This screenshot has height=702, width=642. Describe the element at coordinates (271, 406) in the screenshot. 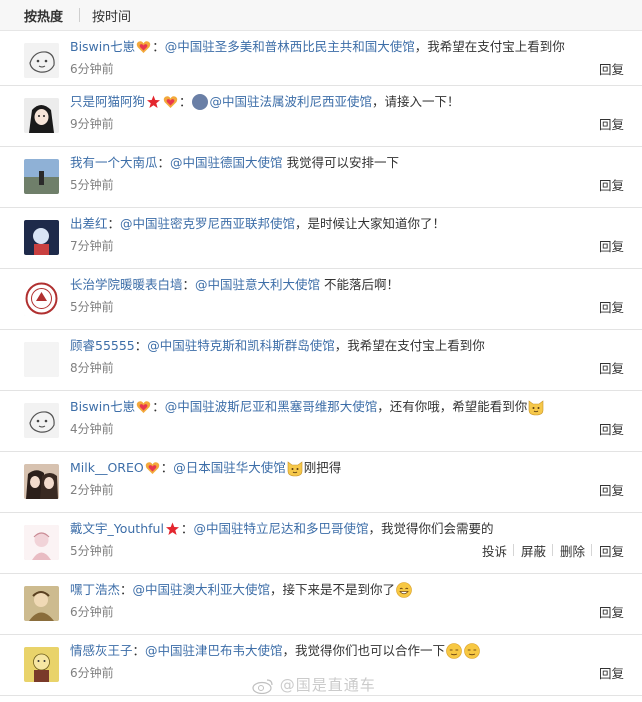

I see `comment-mention-link: @中国驻波斯尼亚和黑塞哥维那大使馆` at that location.